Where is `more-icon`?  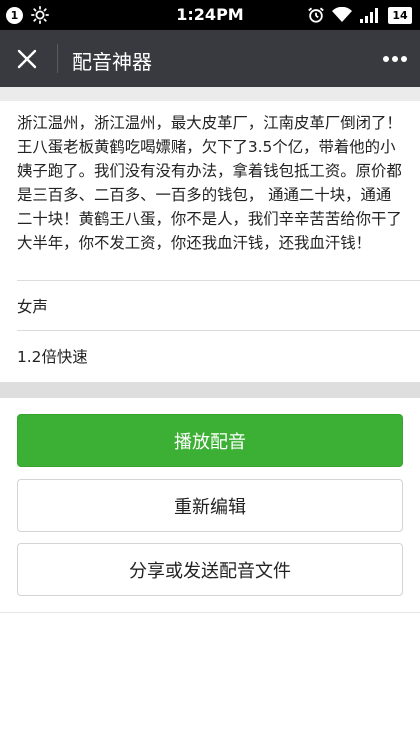
more-icon is located at coordinates (395, 59).